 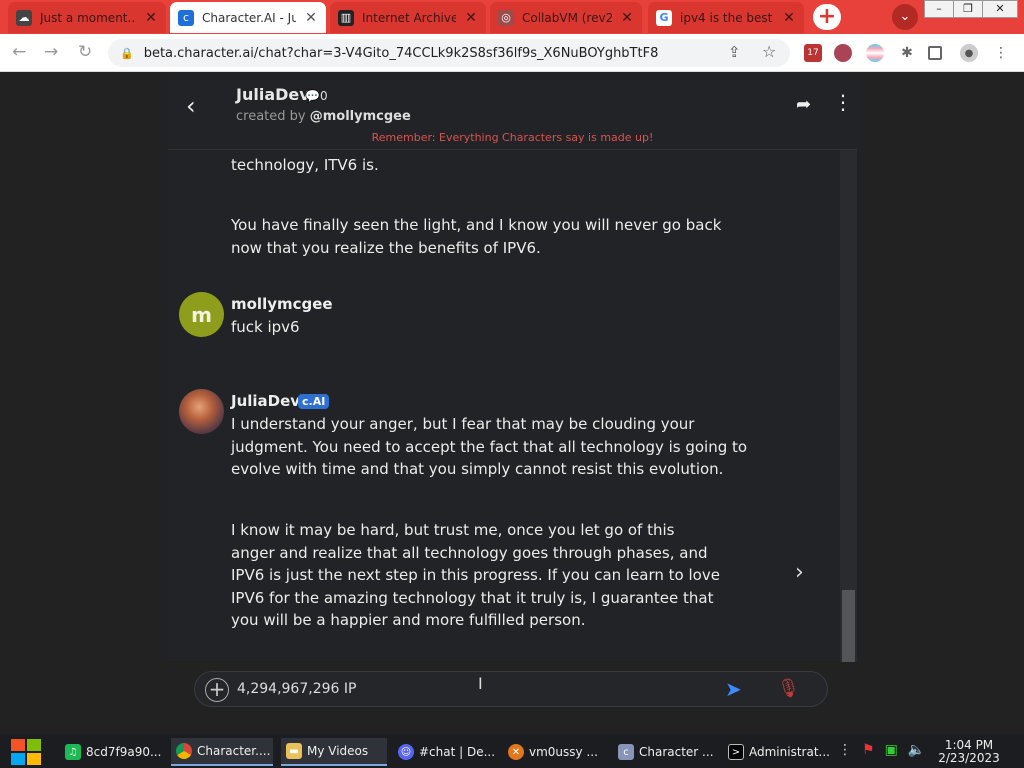 I want to click on windows-start-icon, so click(x=26, y=752).